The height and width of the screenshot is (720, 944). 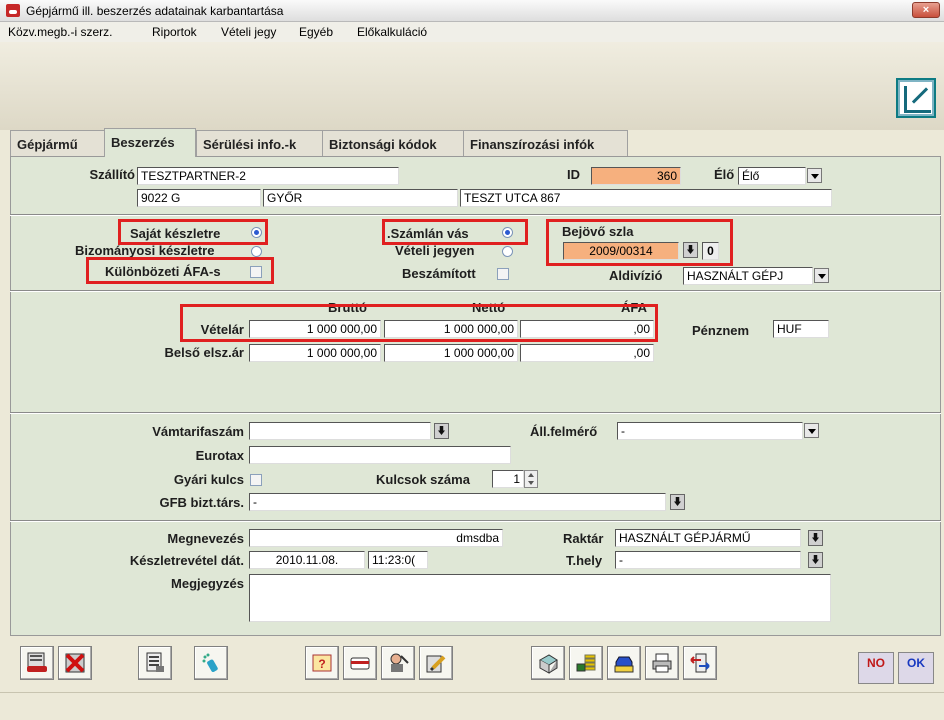 What do you see at coordinates (531, 479) in the screenshot?
I see `keys-count-stepper` at bounding box center [531, 479].